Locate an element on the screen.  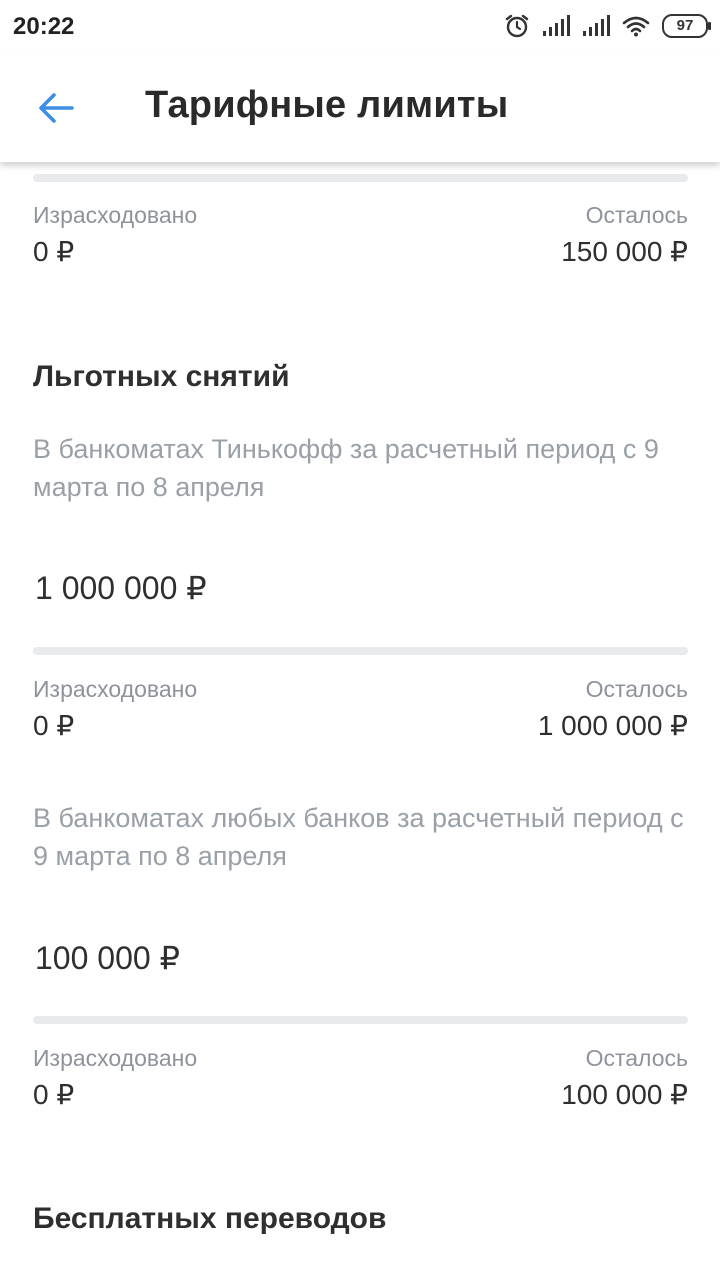
wifi-icon is located at coordinates (636, 26).